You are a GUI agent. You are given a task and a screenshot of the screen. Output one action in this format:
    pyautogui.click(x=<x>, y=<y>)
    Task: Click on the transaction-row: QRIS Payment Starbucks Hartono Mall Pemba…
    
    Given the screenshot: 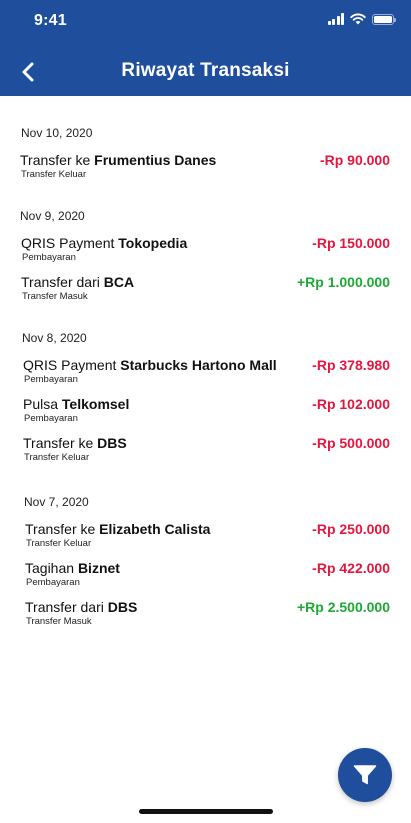 What is the action you would take?
    pyautogui.click(x=205, y=373)
    